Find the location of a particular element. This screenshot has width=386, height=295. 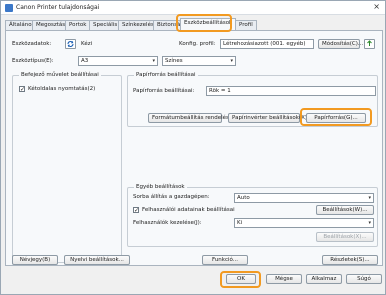

title-bar: Canon Printer tulajdonságai × is located at coordinates (193, 8).